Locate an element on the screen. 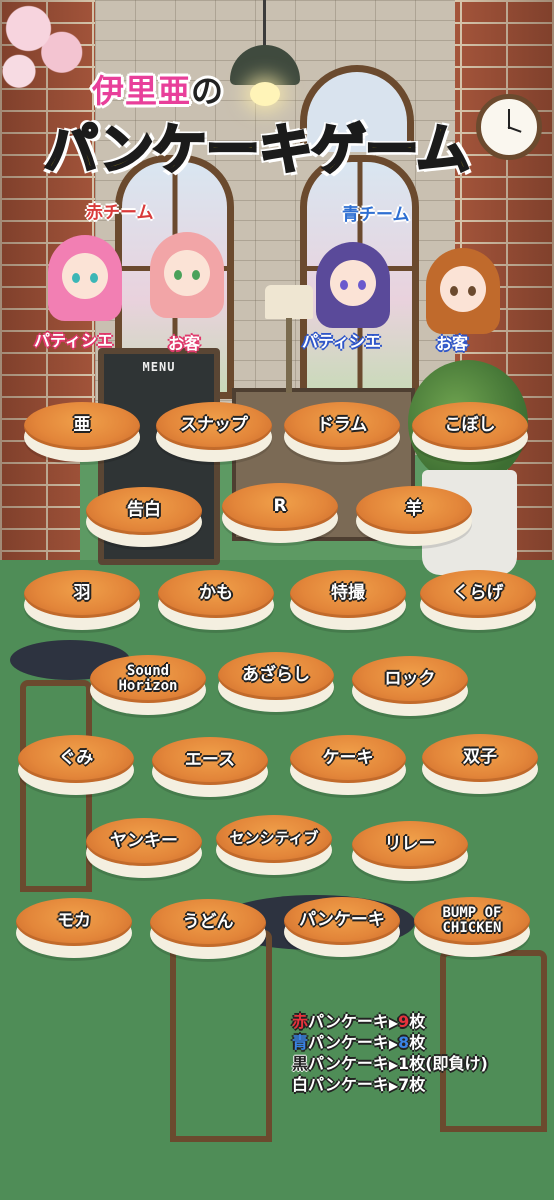 The width and height of the screenshot is (554, 1200). pancake-5: 告白 is located at coordinates (144, 518).